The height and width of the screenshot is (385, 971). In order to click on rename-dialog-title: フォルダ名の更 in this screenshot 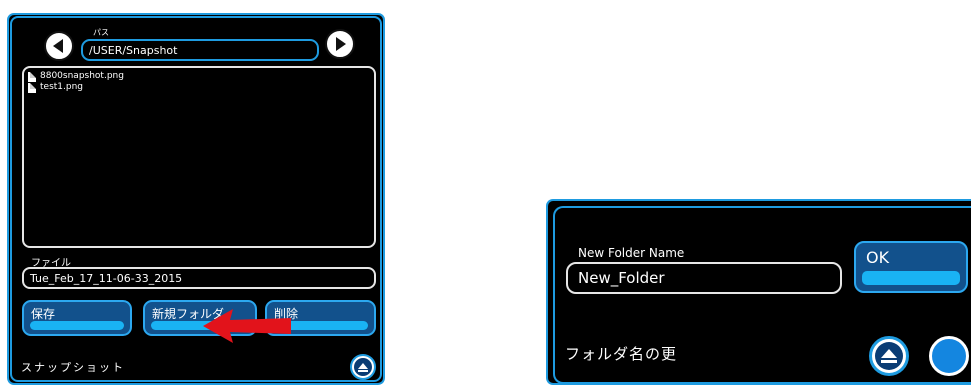, I will do `click(621, 354)`.